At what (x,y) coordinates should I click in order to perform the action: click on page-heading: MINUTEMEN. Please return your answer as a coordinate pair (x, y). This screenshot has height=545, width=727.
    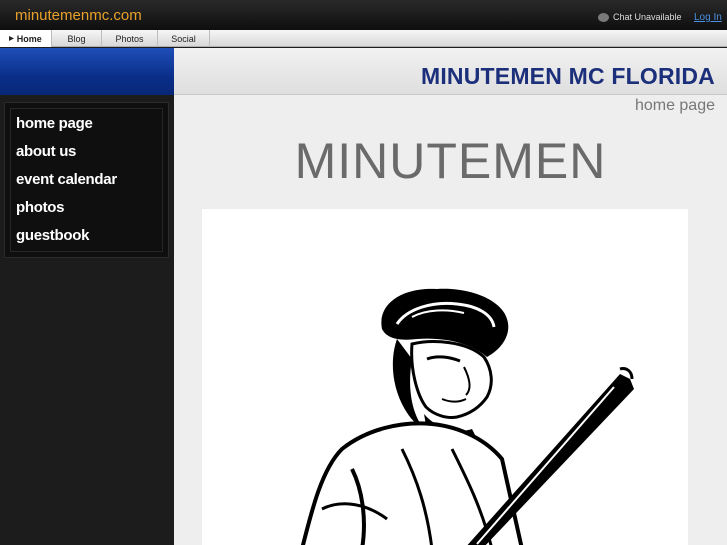
    Looking at the image, I should click on (450, 161).